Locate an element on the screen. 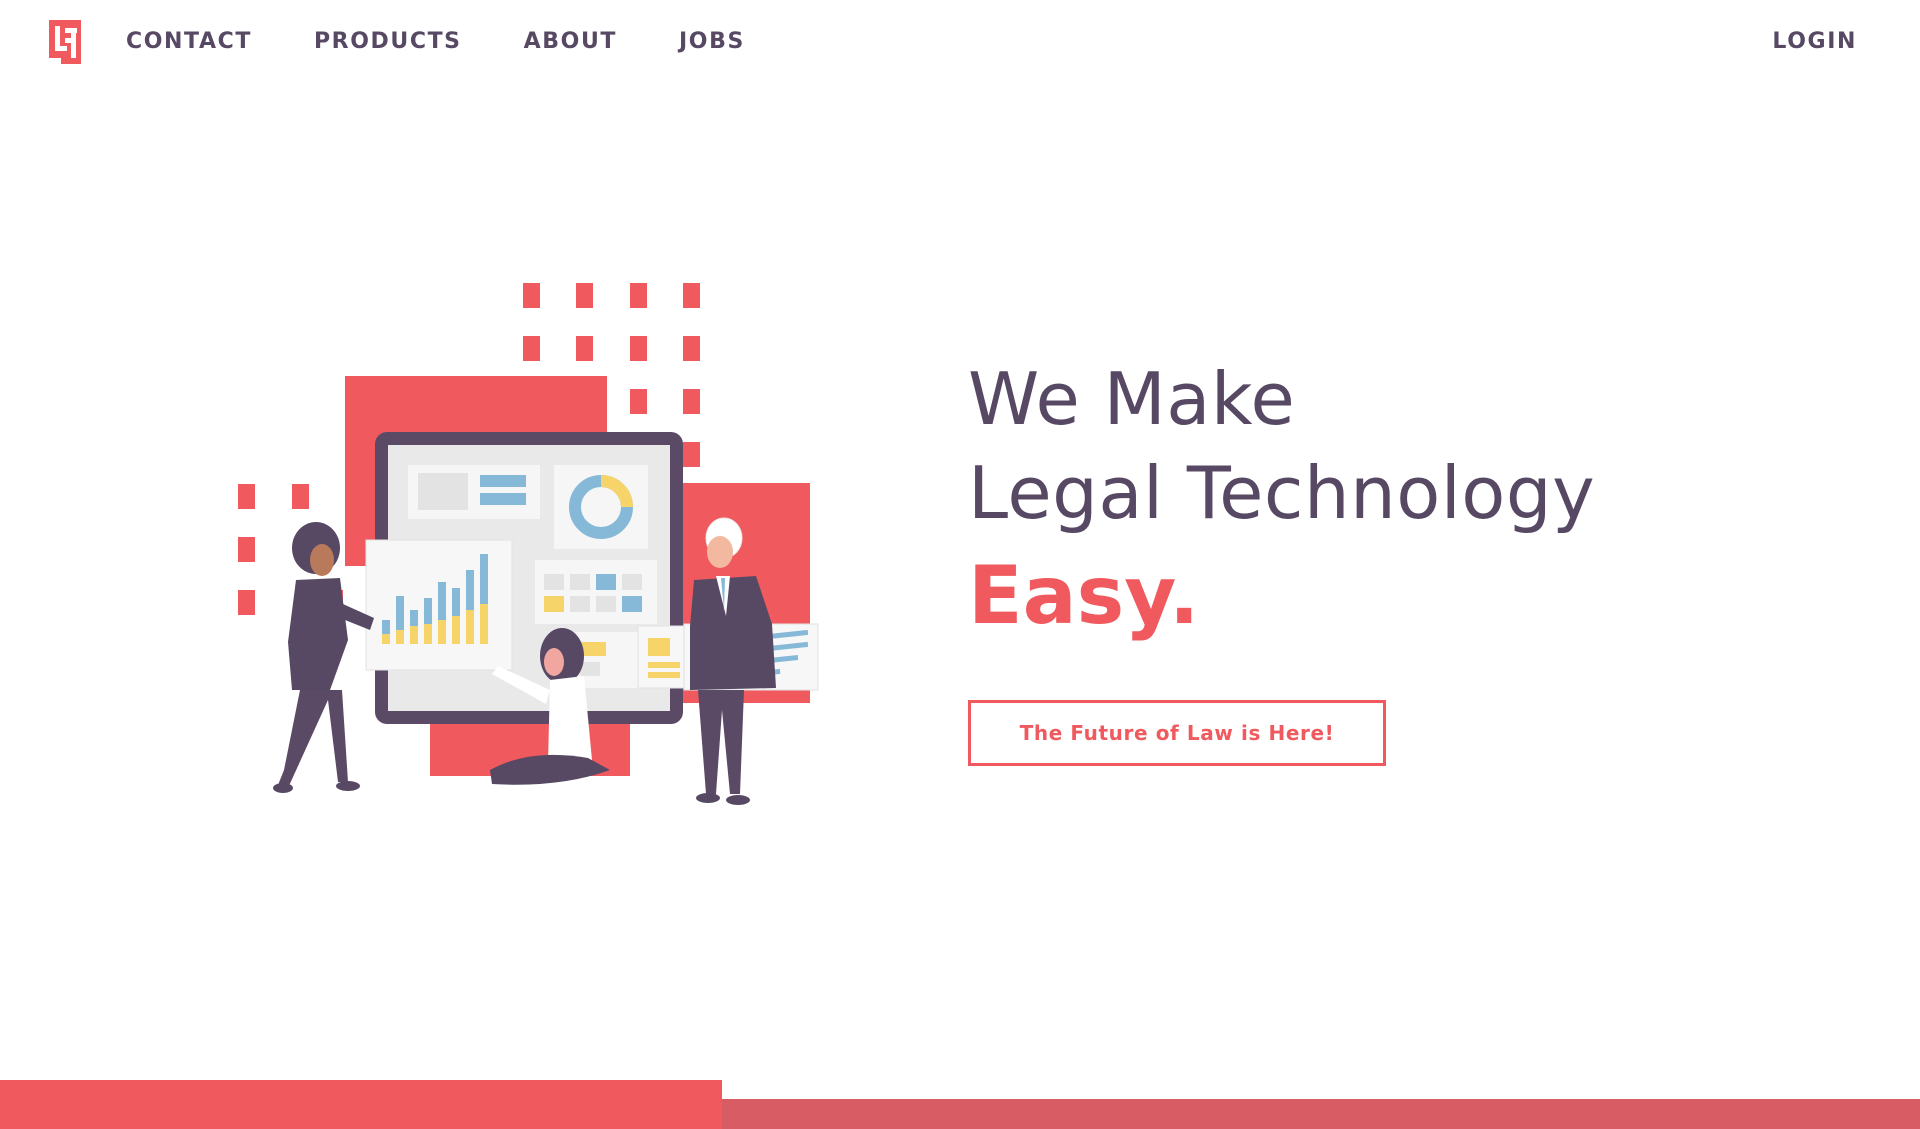 Image resolution: width=1920 pixels, height=1129 pixels. top-nav: CONTACT PRODUCTS ABOUT JOBS LOGIN is located at coordinates (960, 42).